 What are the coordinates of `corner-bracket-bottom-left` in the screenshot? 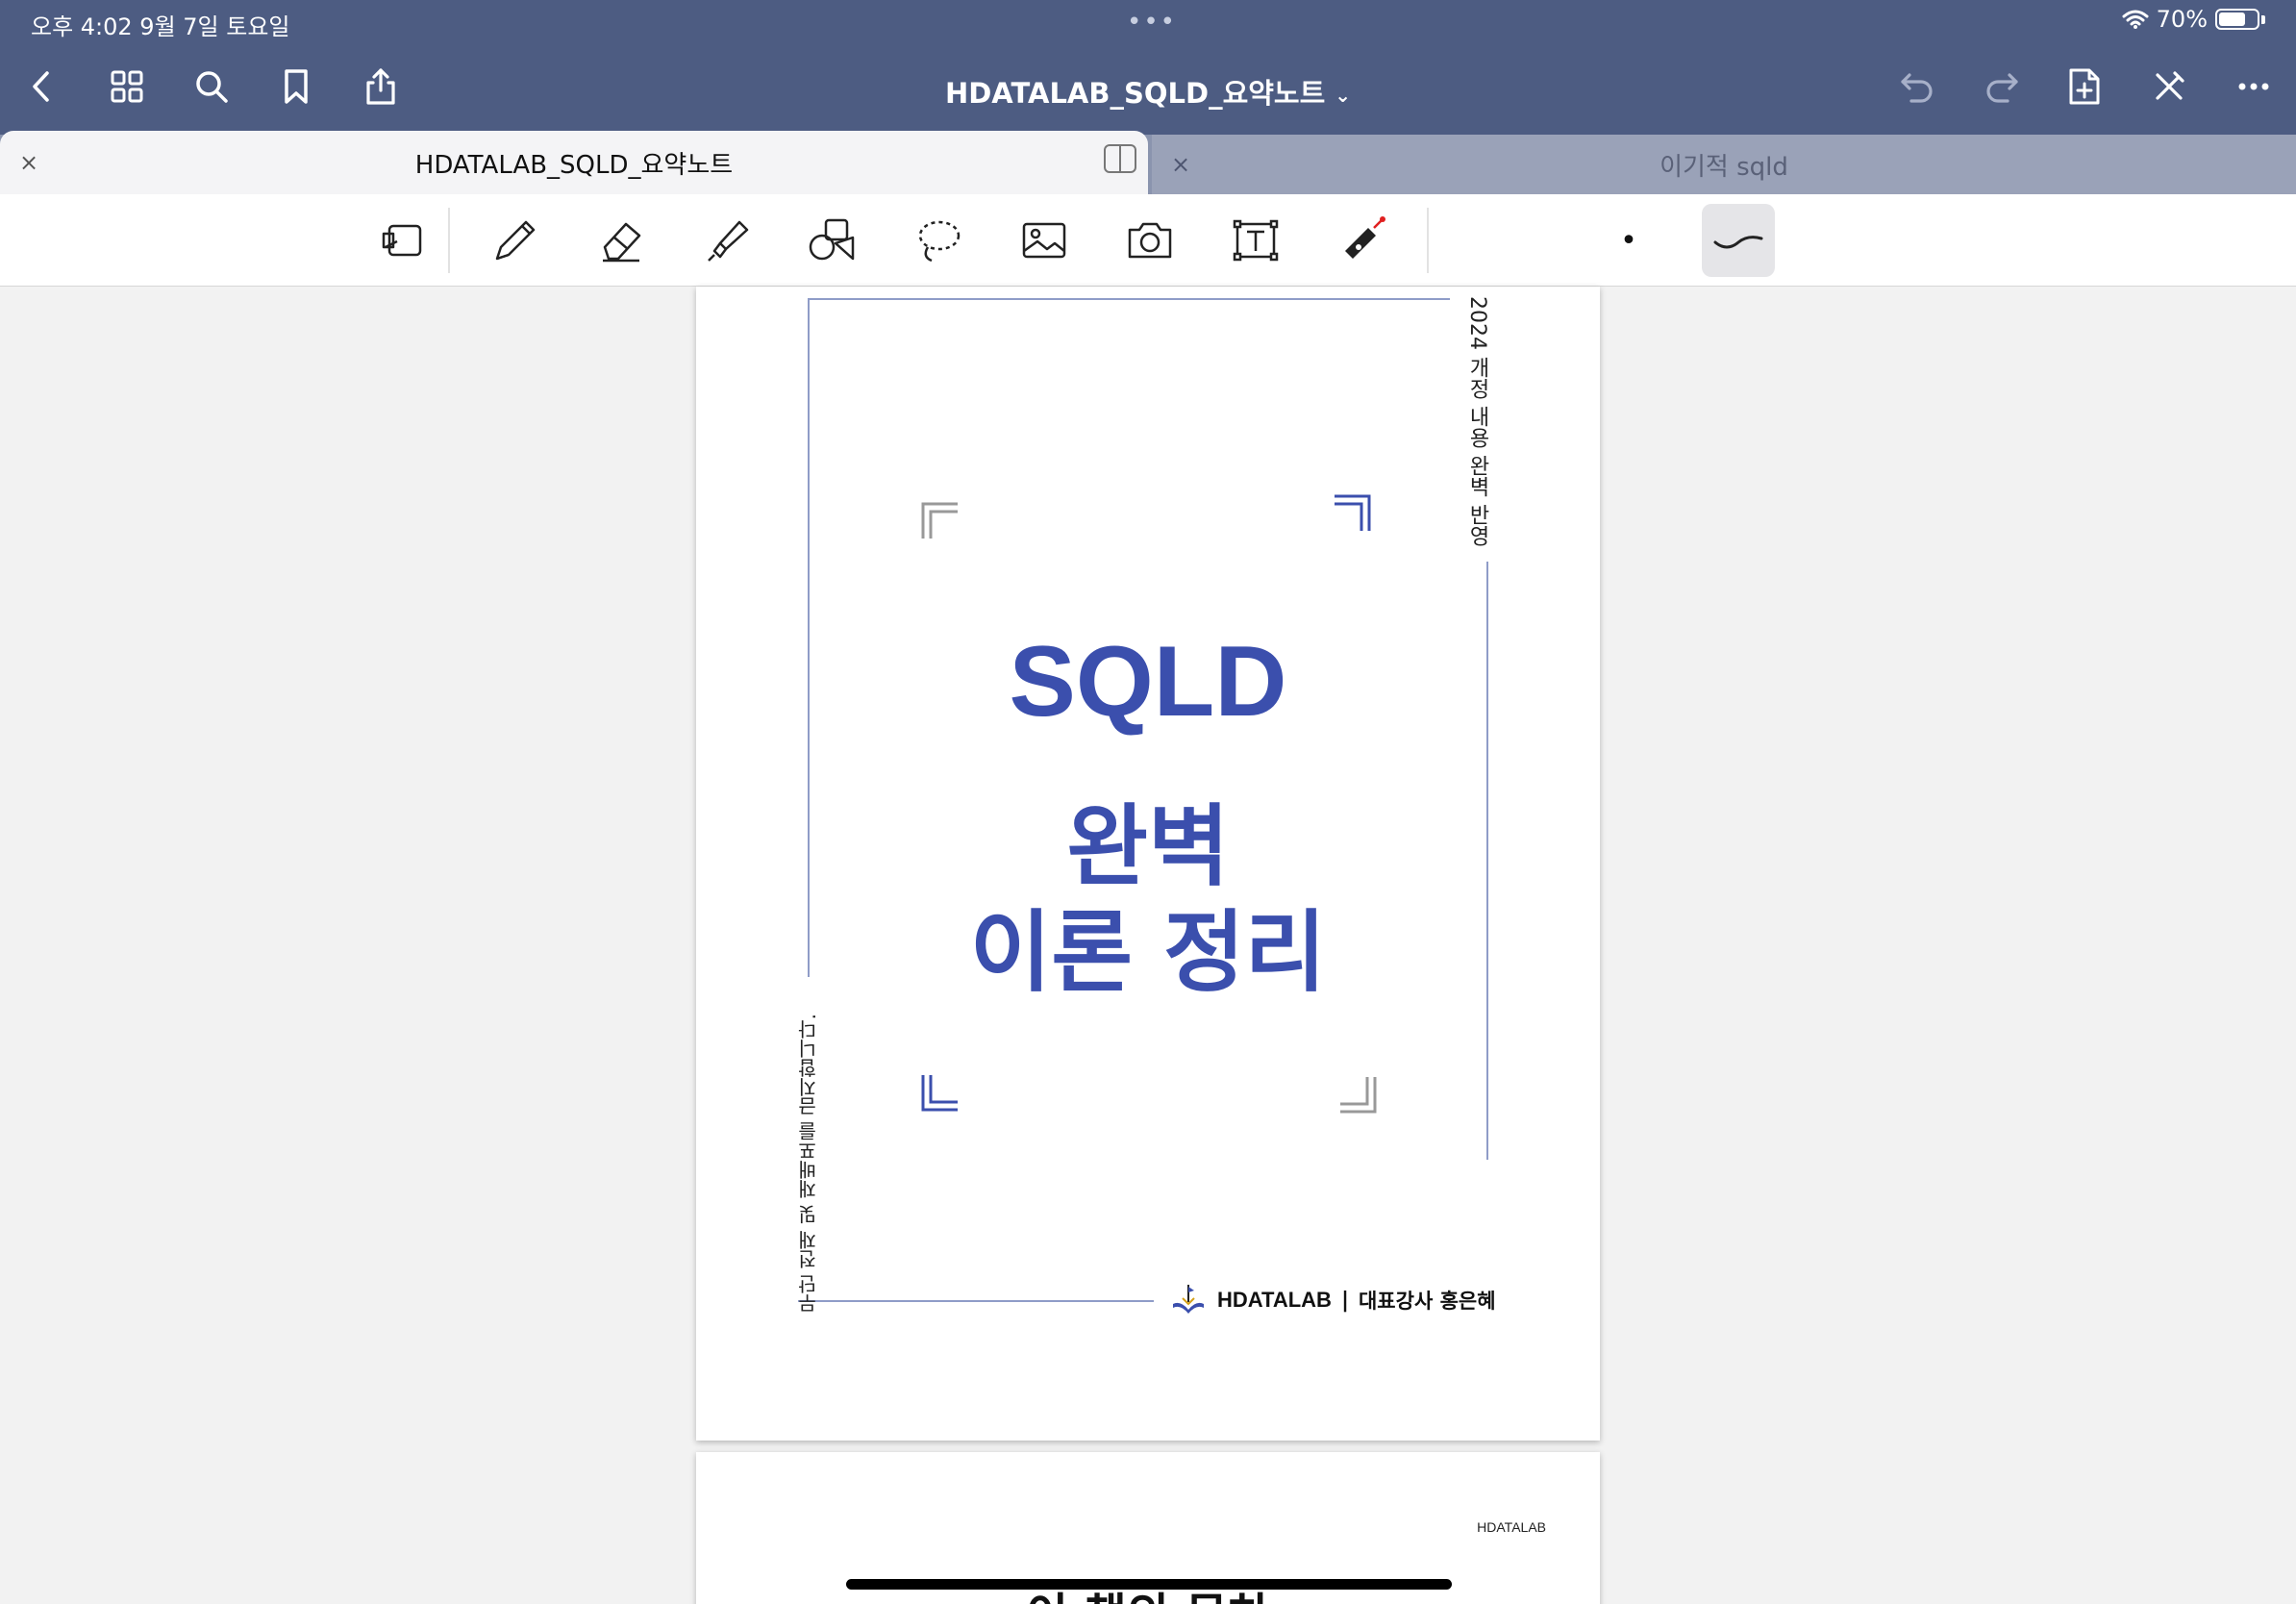 It's located at (940, 1092).